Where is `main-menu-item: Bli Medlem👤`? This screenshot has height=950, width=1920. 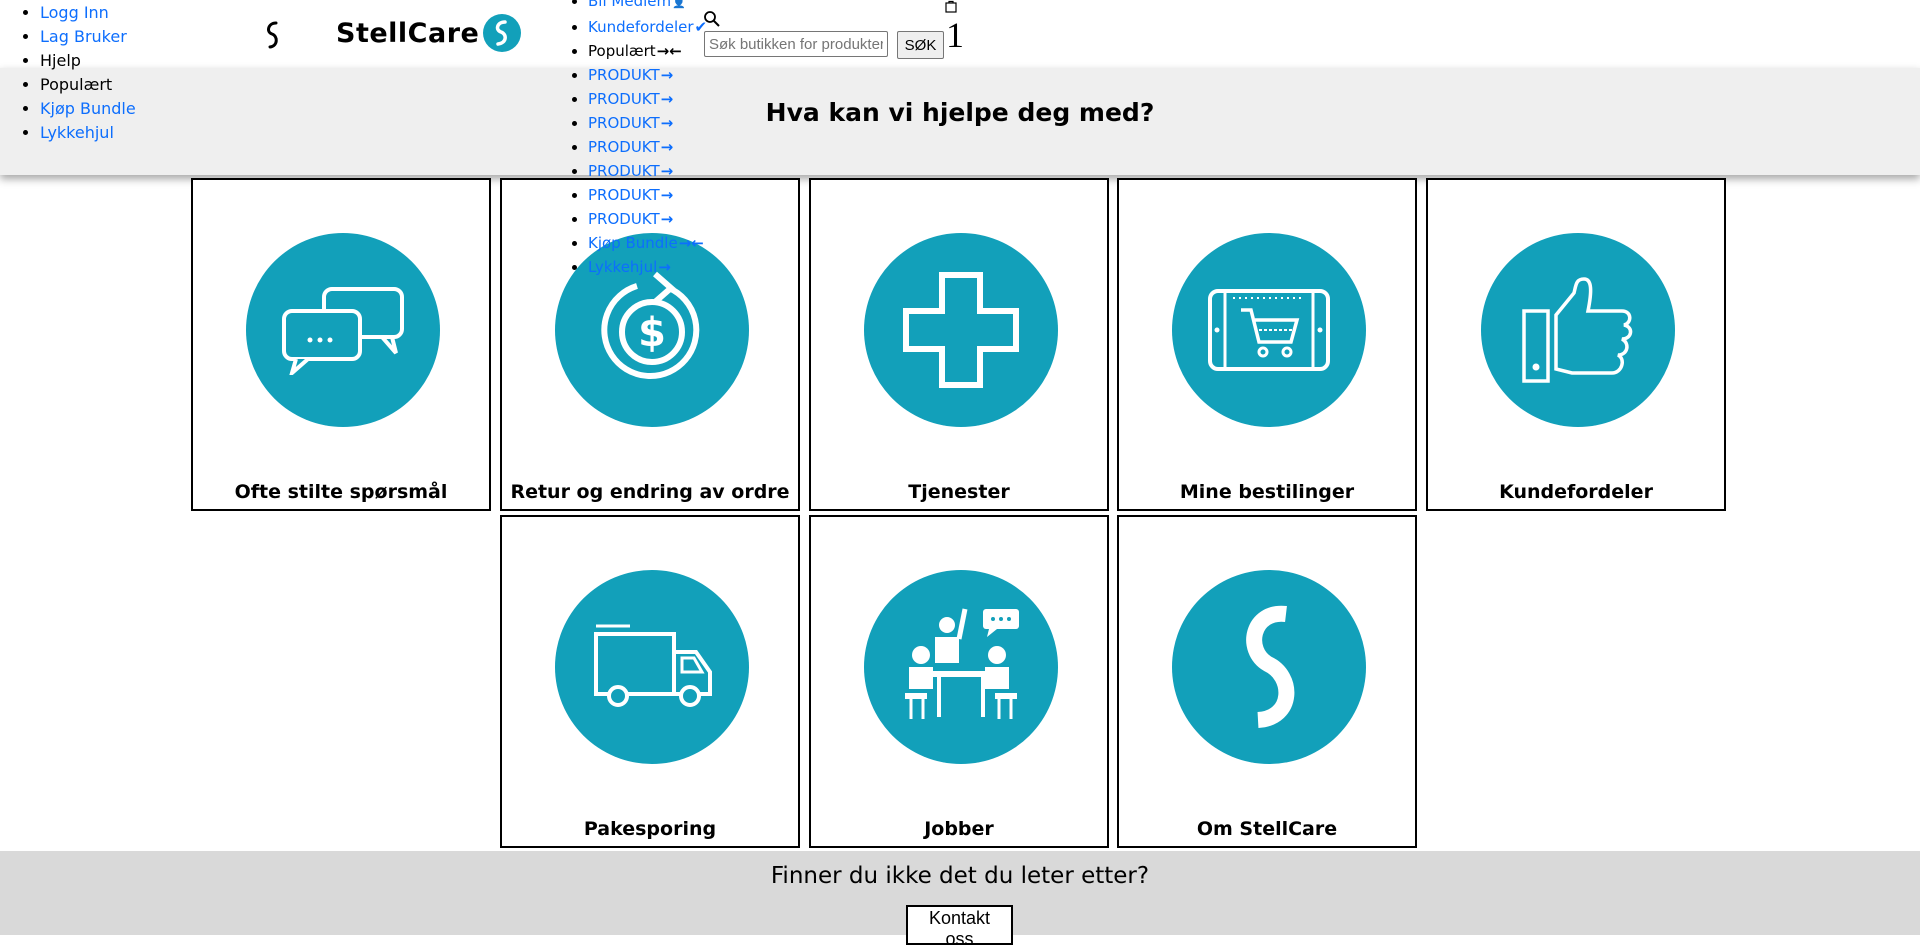 main-menu-item: Bli Medlem👤 is located at coordinates (647, 7).